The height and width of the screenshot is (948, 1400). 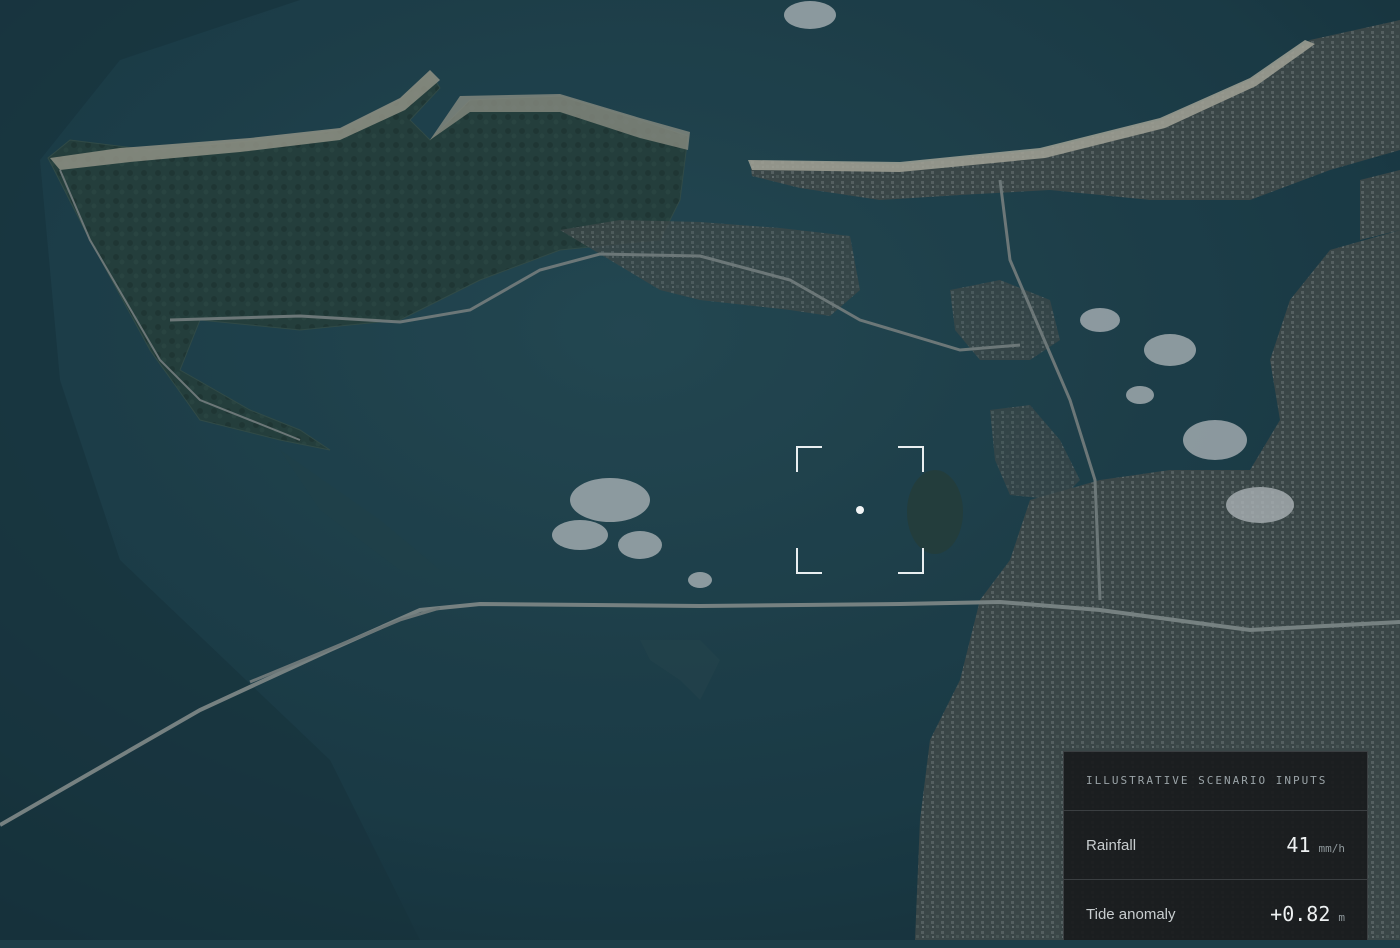 What do you see at coordinates (809, 459) in the screenshot?
I see `reticle-corner-top-left` at bounding box center [809, 459].